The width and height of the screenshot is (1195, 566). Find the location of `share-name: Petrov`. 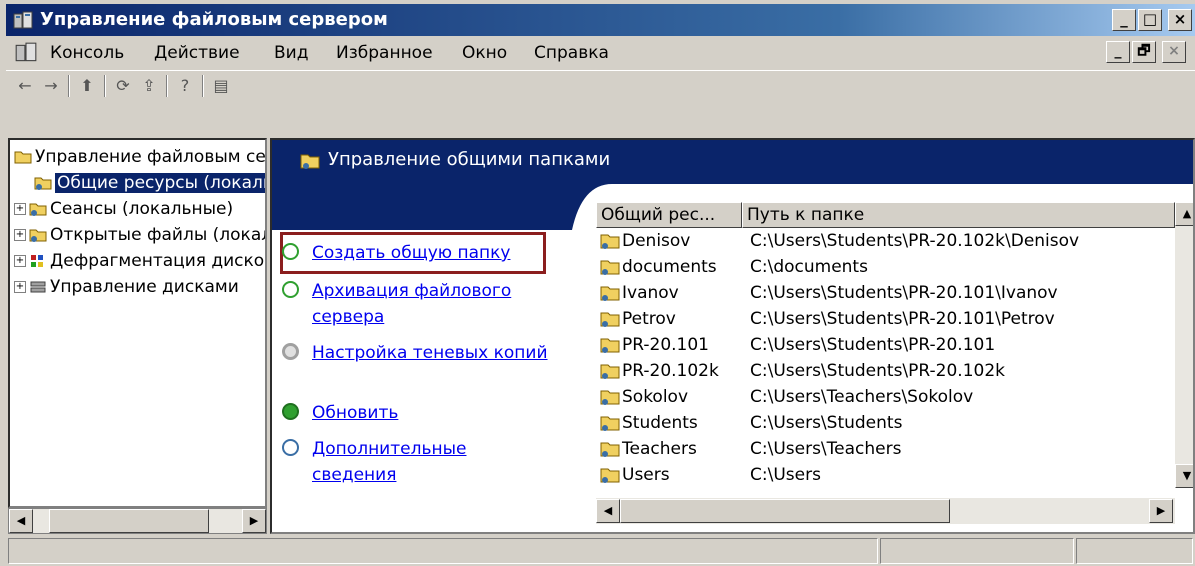

share-name: Petrov is located at coordinates (649, 319).